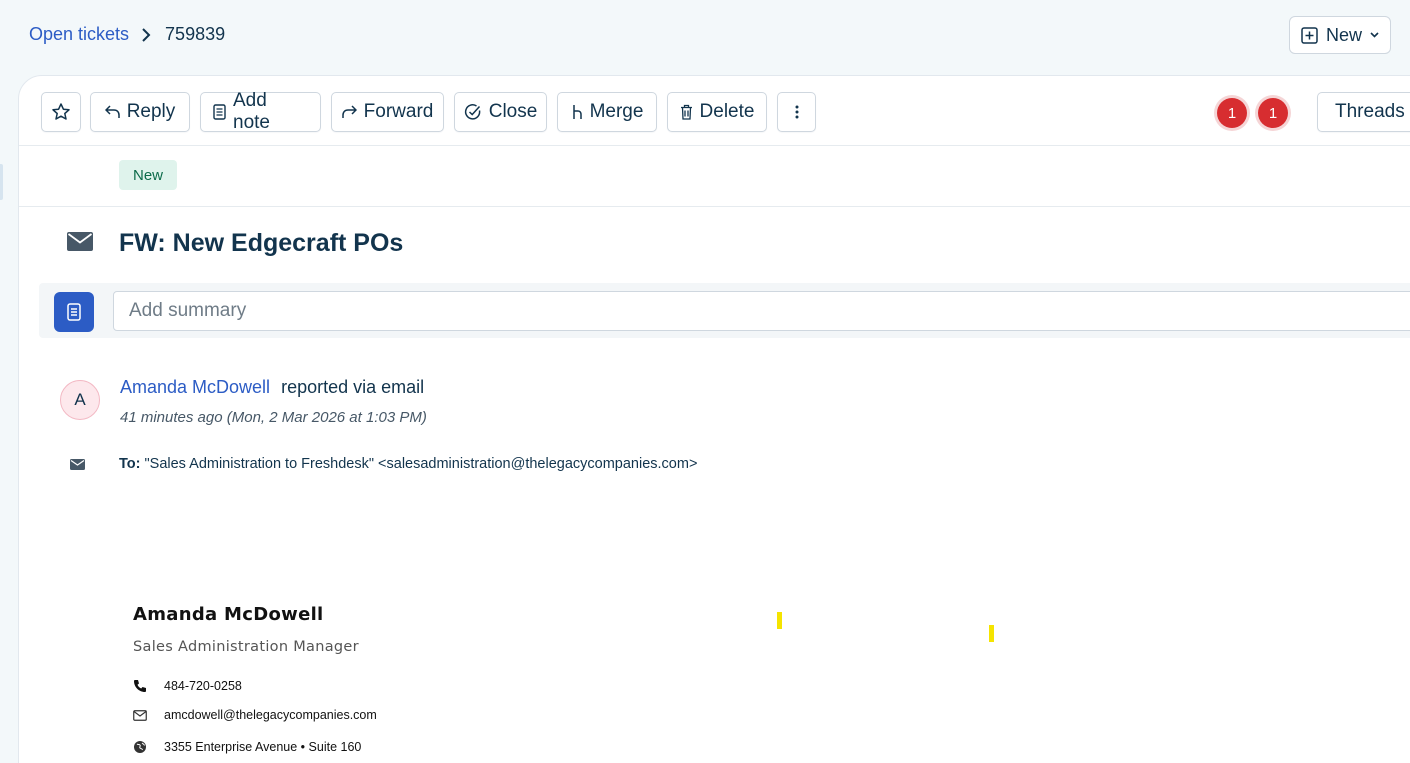  What do you see at coordinates (270, 715) in the screenshot?
I see `signature-email: amcdowell@thelegacycompanies.com` at bounding box center [270, 715].